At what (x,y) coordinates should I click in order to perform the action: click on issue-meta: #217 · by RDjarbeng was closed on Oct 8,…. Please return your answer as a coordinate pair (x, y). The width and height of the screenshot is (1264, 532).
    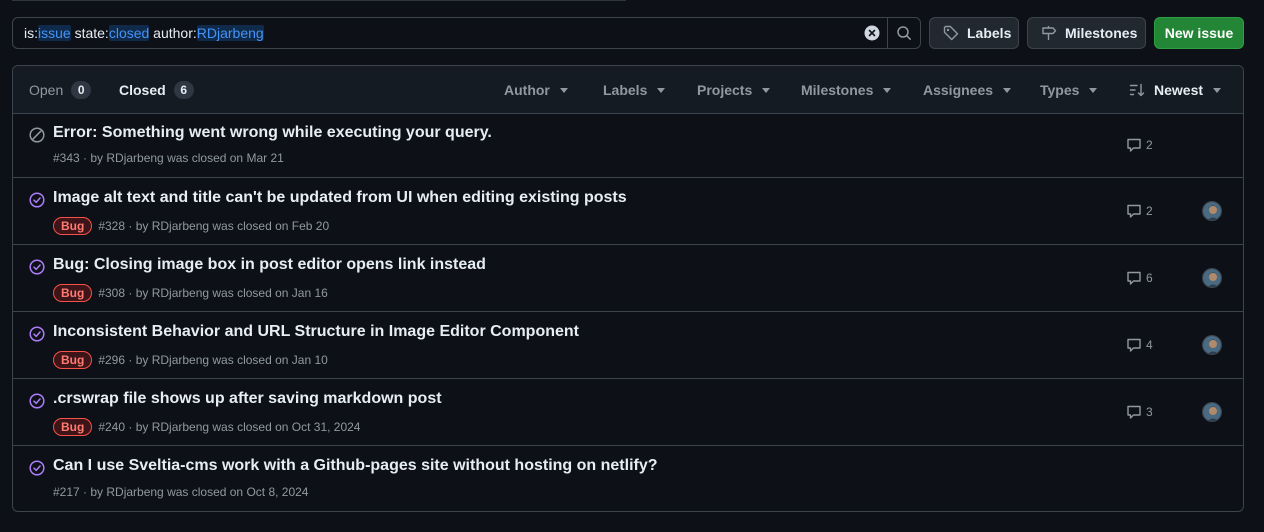
    Looking at the image, I should click on (180, 492).